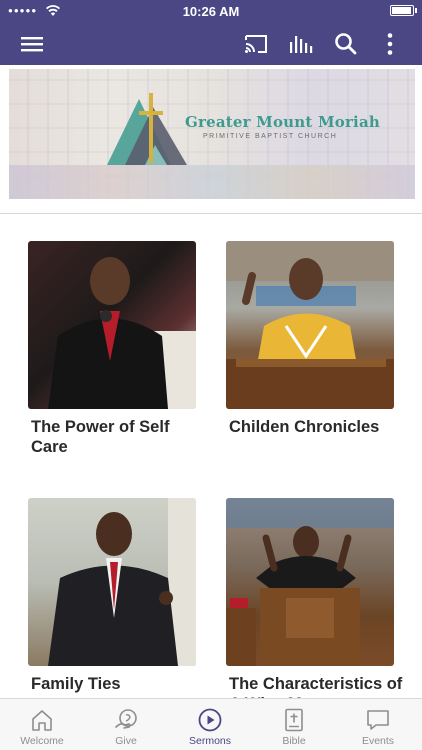  Describe the element at coordinates (76, 684) in the screenshot. I see `sermon-title: Family Ties` at that location.